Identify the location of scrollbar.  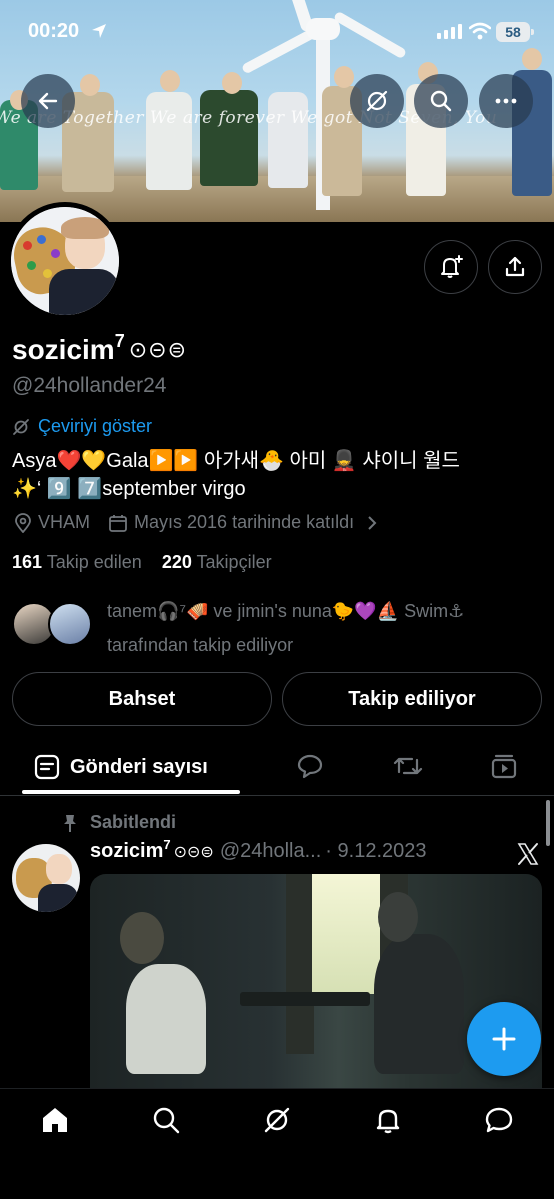
(548, 823).